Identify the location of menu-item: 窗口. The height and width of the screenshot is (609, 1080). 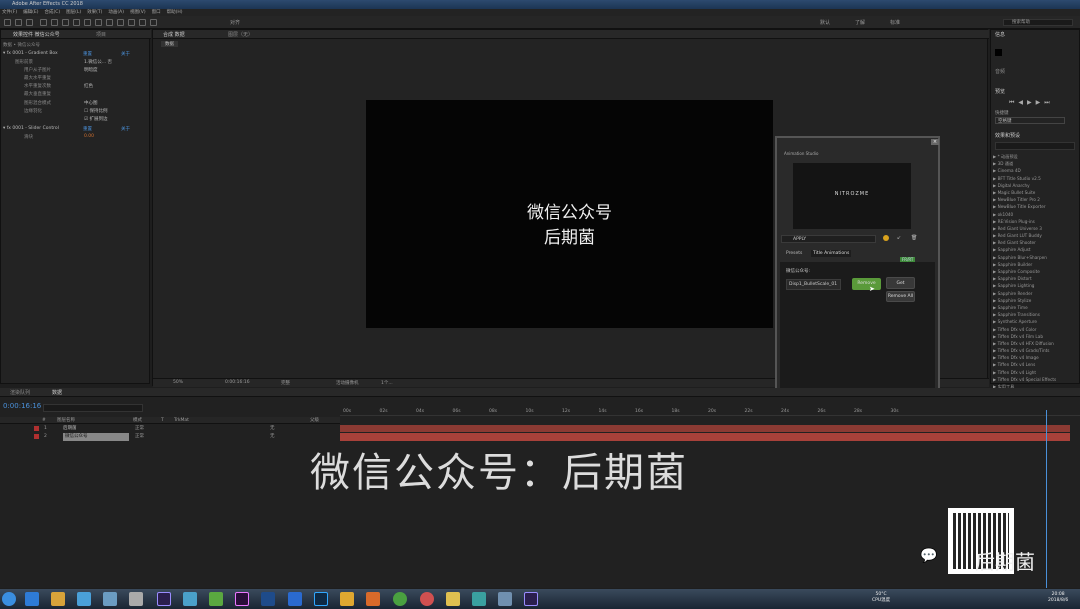
(156, 12).